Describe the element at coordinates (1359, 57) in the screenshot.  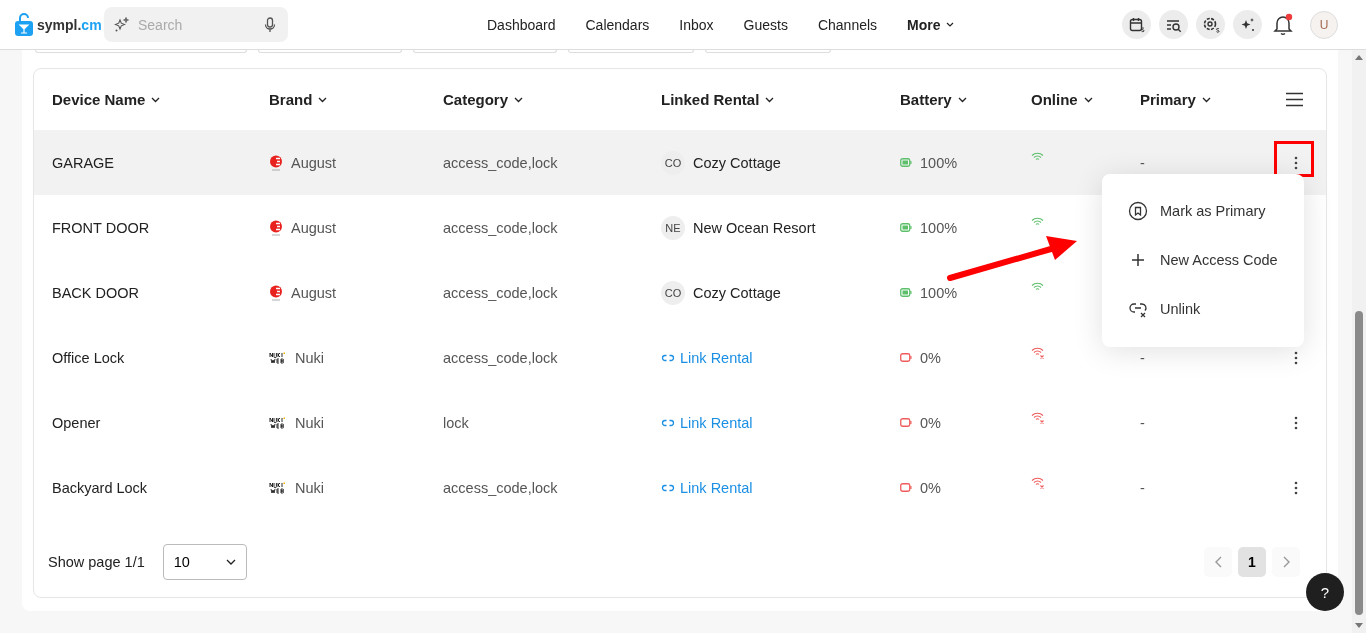
I see `scroll-up-icon` at that location.